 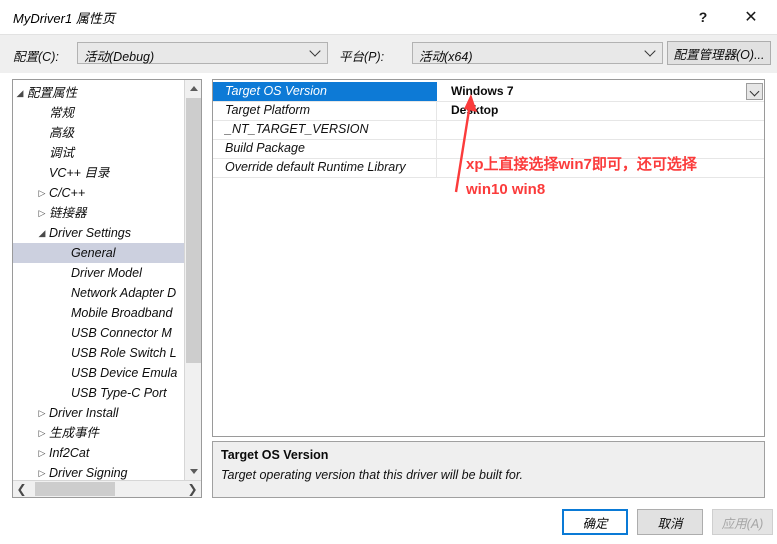 I want to click on scroll-down-icon, so click(x=193, y=471).